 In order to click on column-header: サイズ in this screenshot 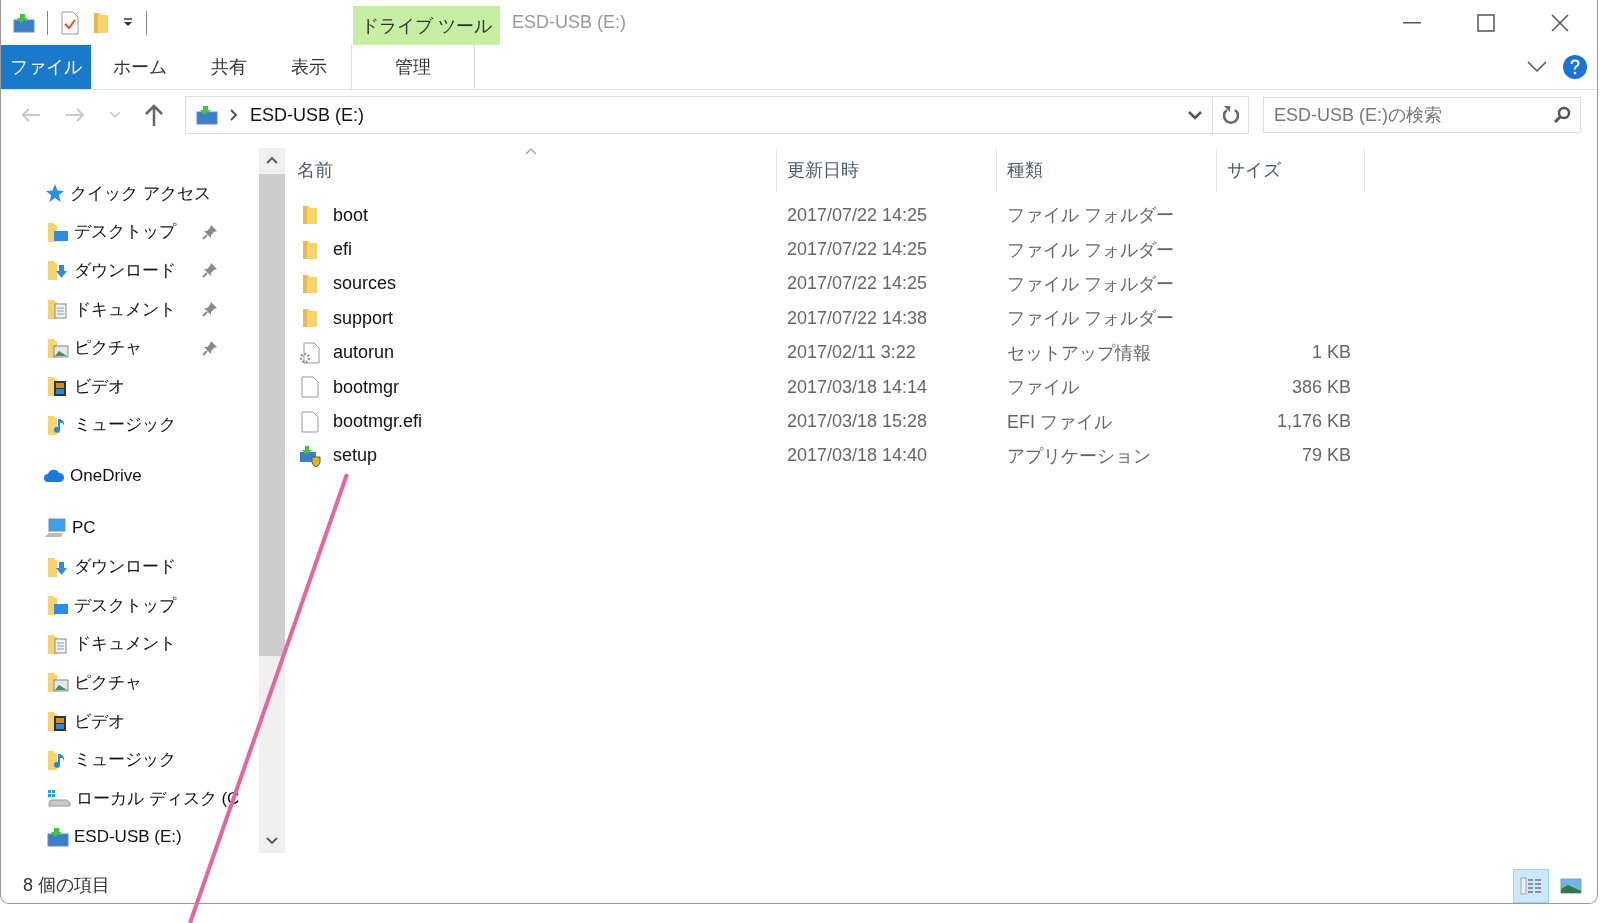, I will do `click(1291, 170)`.